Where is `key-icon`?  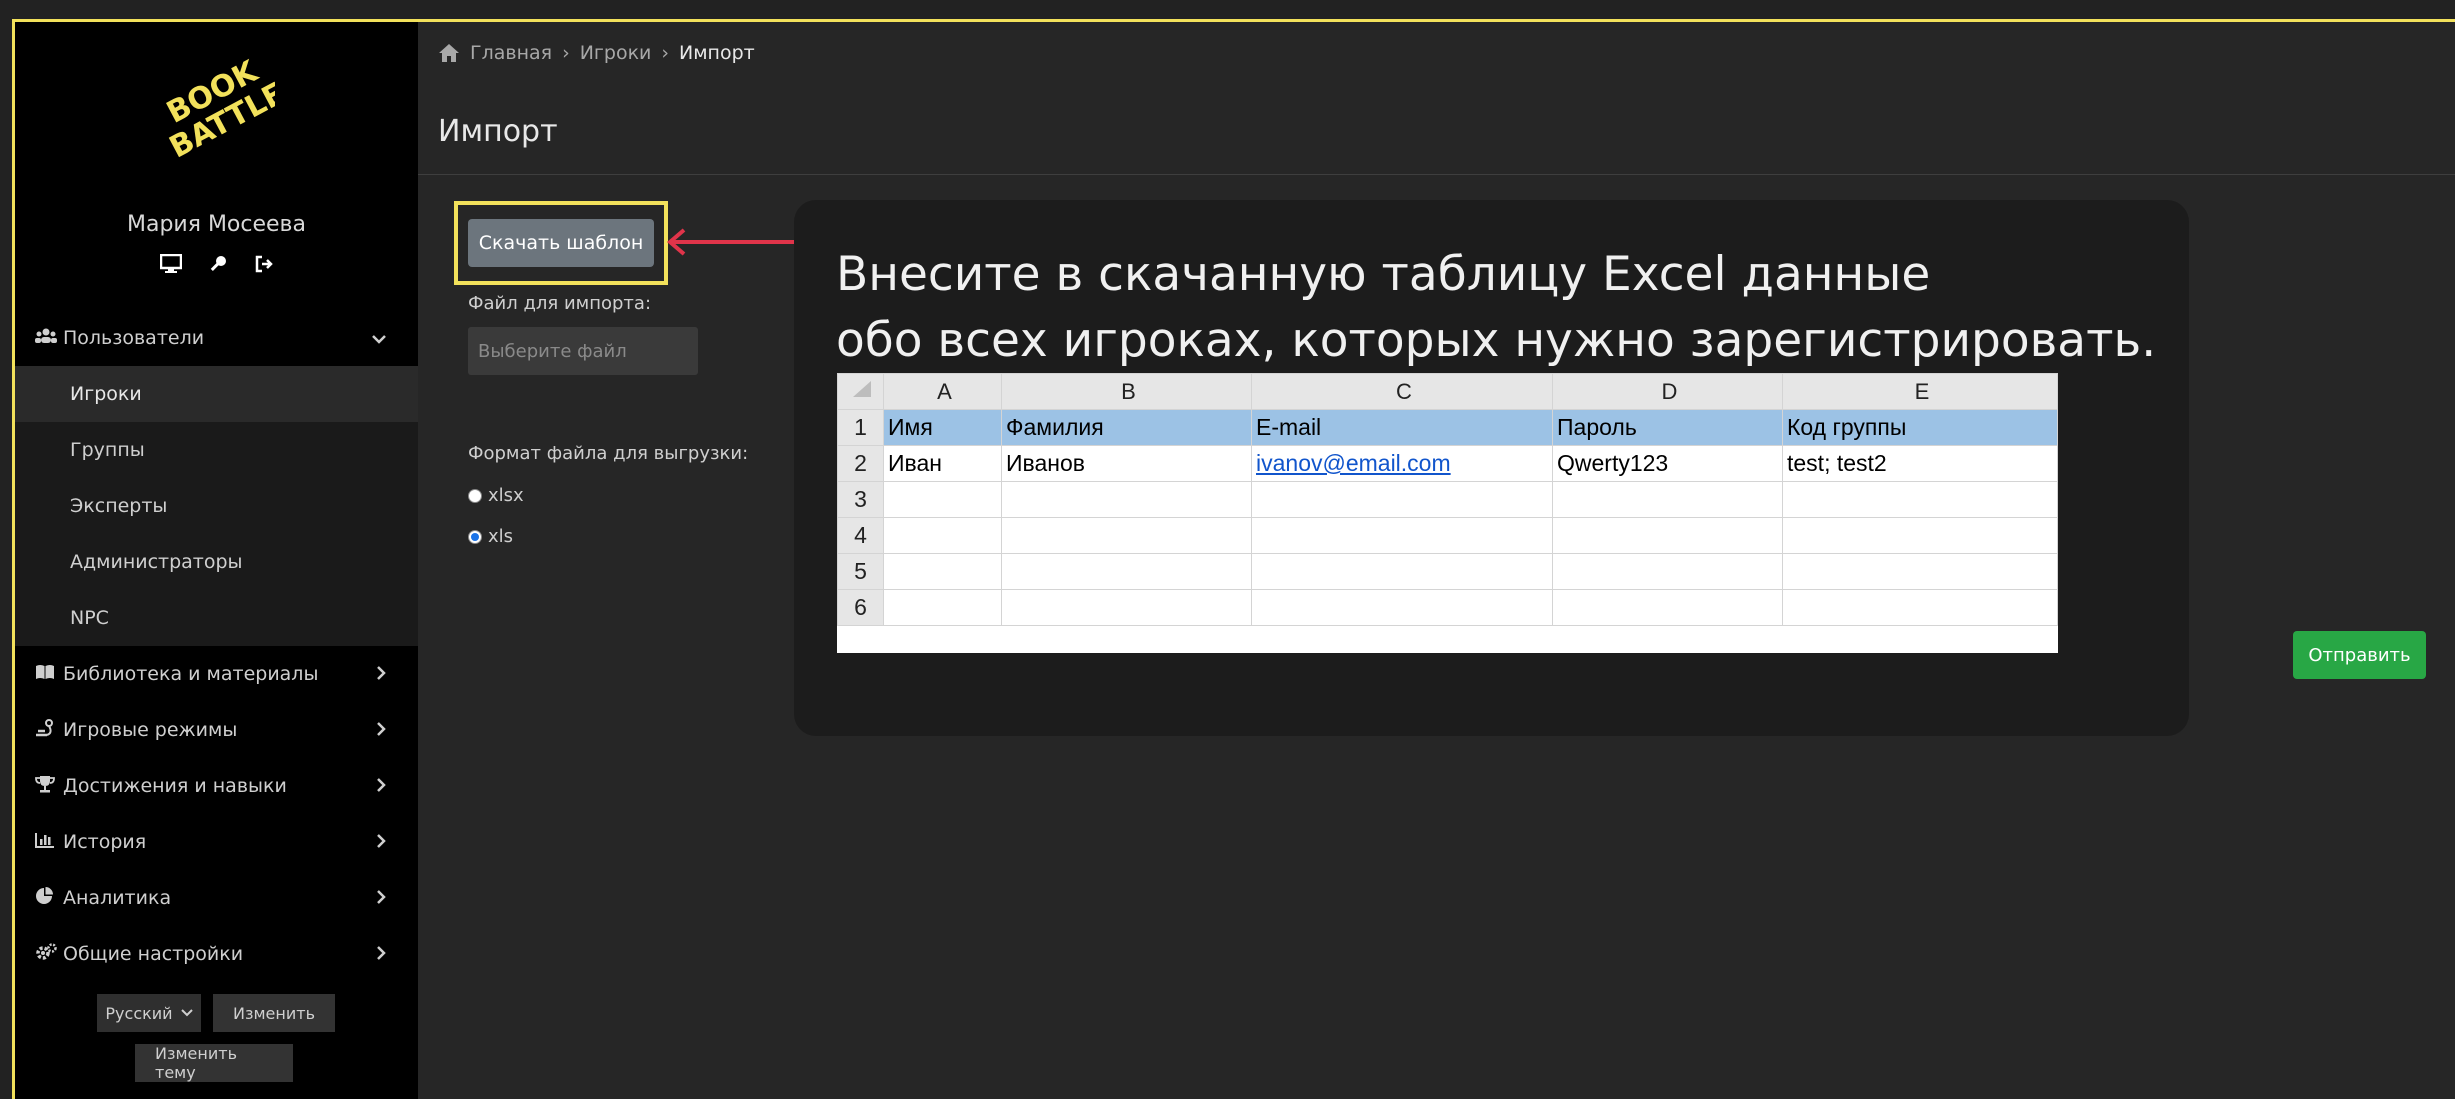
key-icon is located at coordinates (218, 266).